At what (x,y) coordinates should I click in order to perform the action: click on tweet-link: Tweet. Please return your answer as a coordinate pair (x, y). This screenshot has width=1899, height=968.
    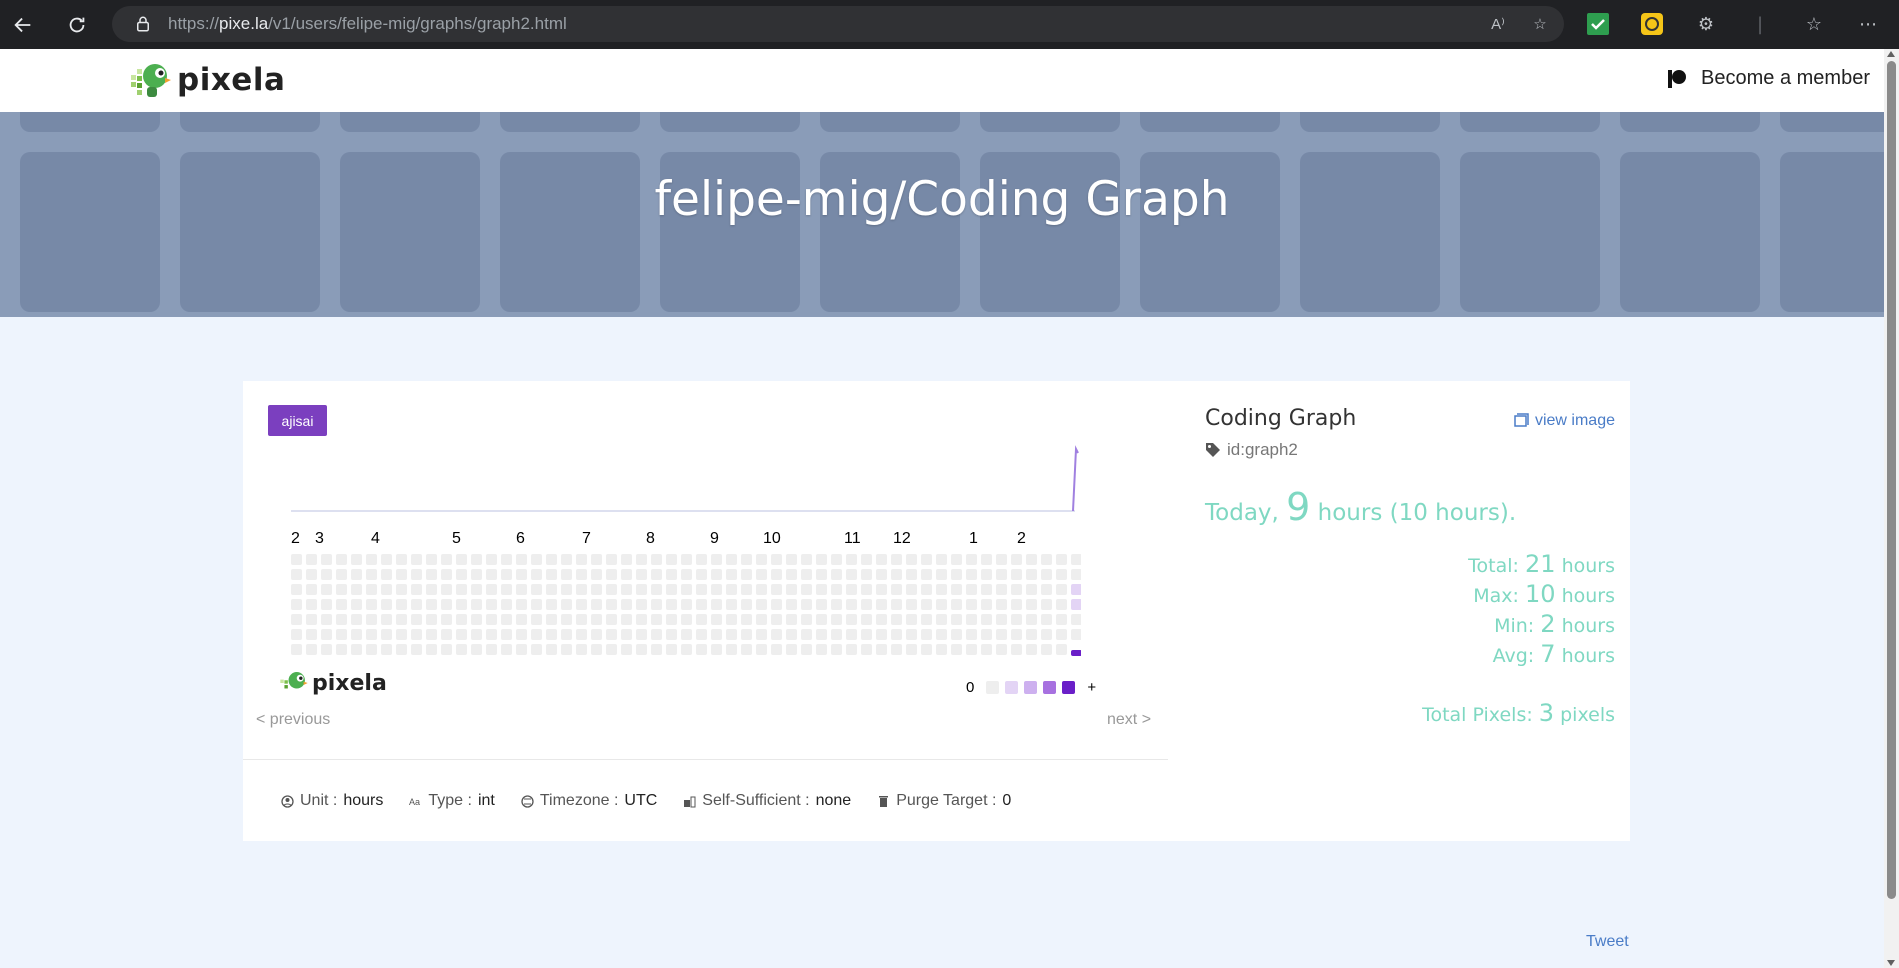
    Looking at the image, I should click on (1607, 942).